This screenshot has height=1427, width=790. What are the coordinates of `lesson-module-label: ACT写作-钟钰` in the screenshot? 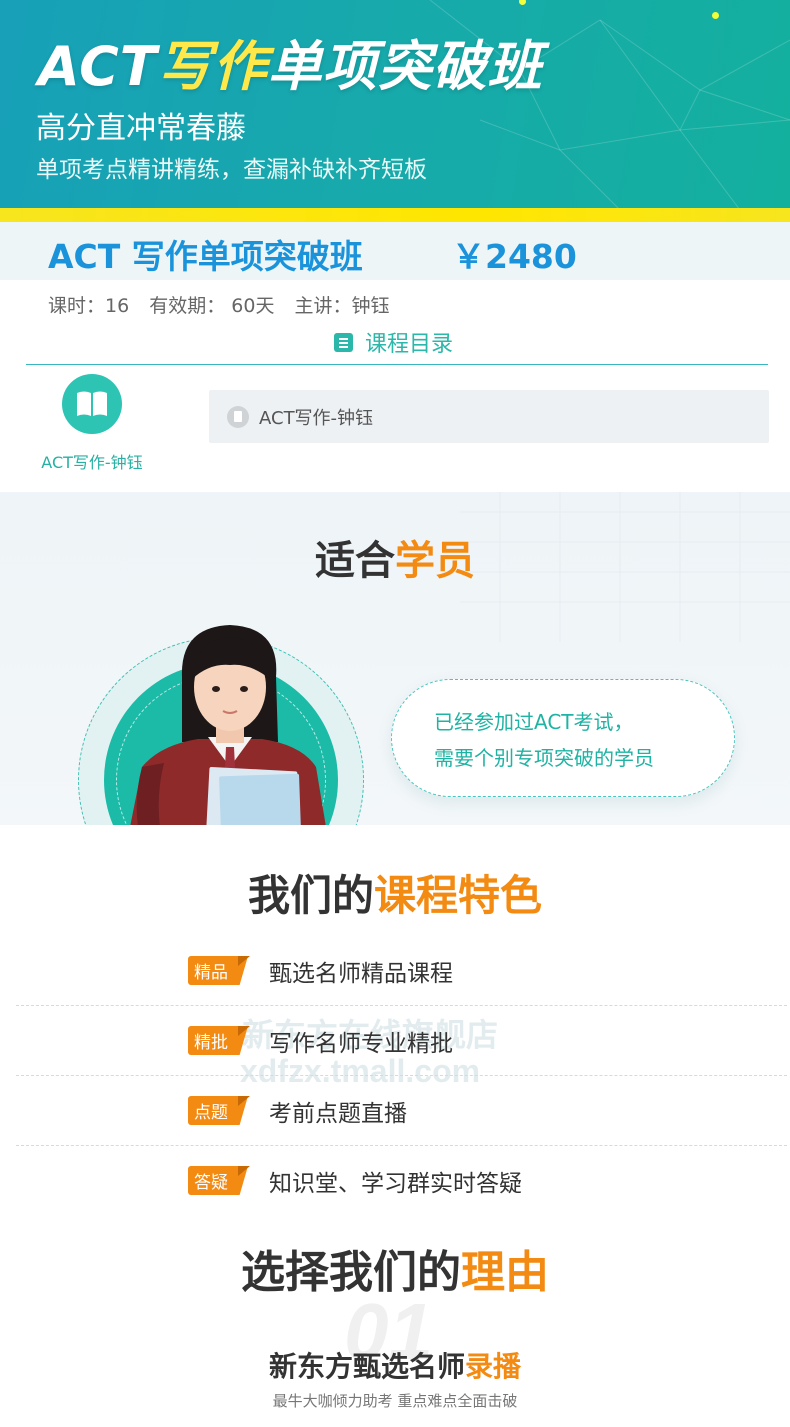 It's located at (92, 462).